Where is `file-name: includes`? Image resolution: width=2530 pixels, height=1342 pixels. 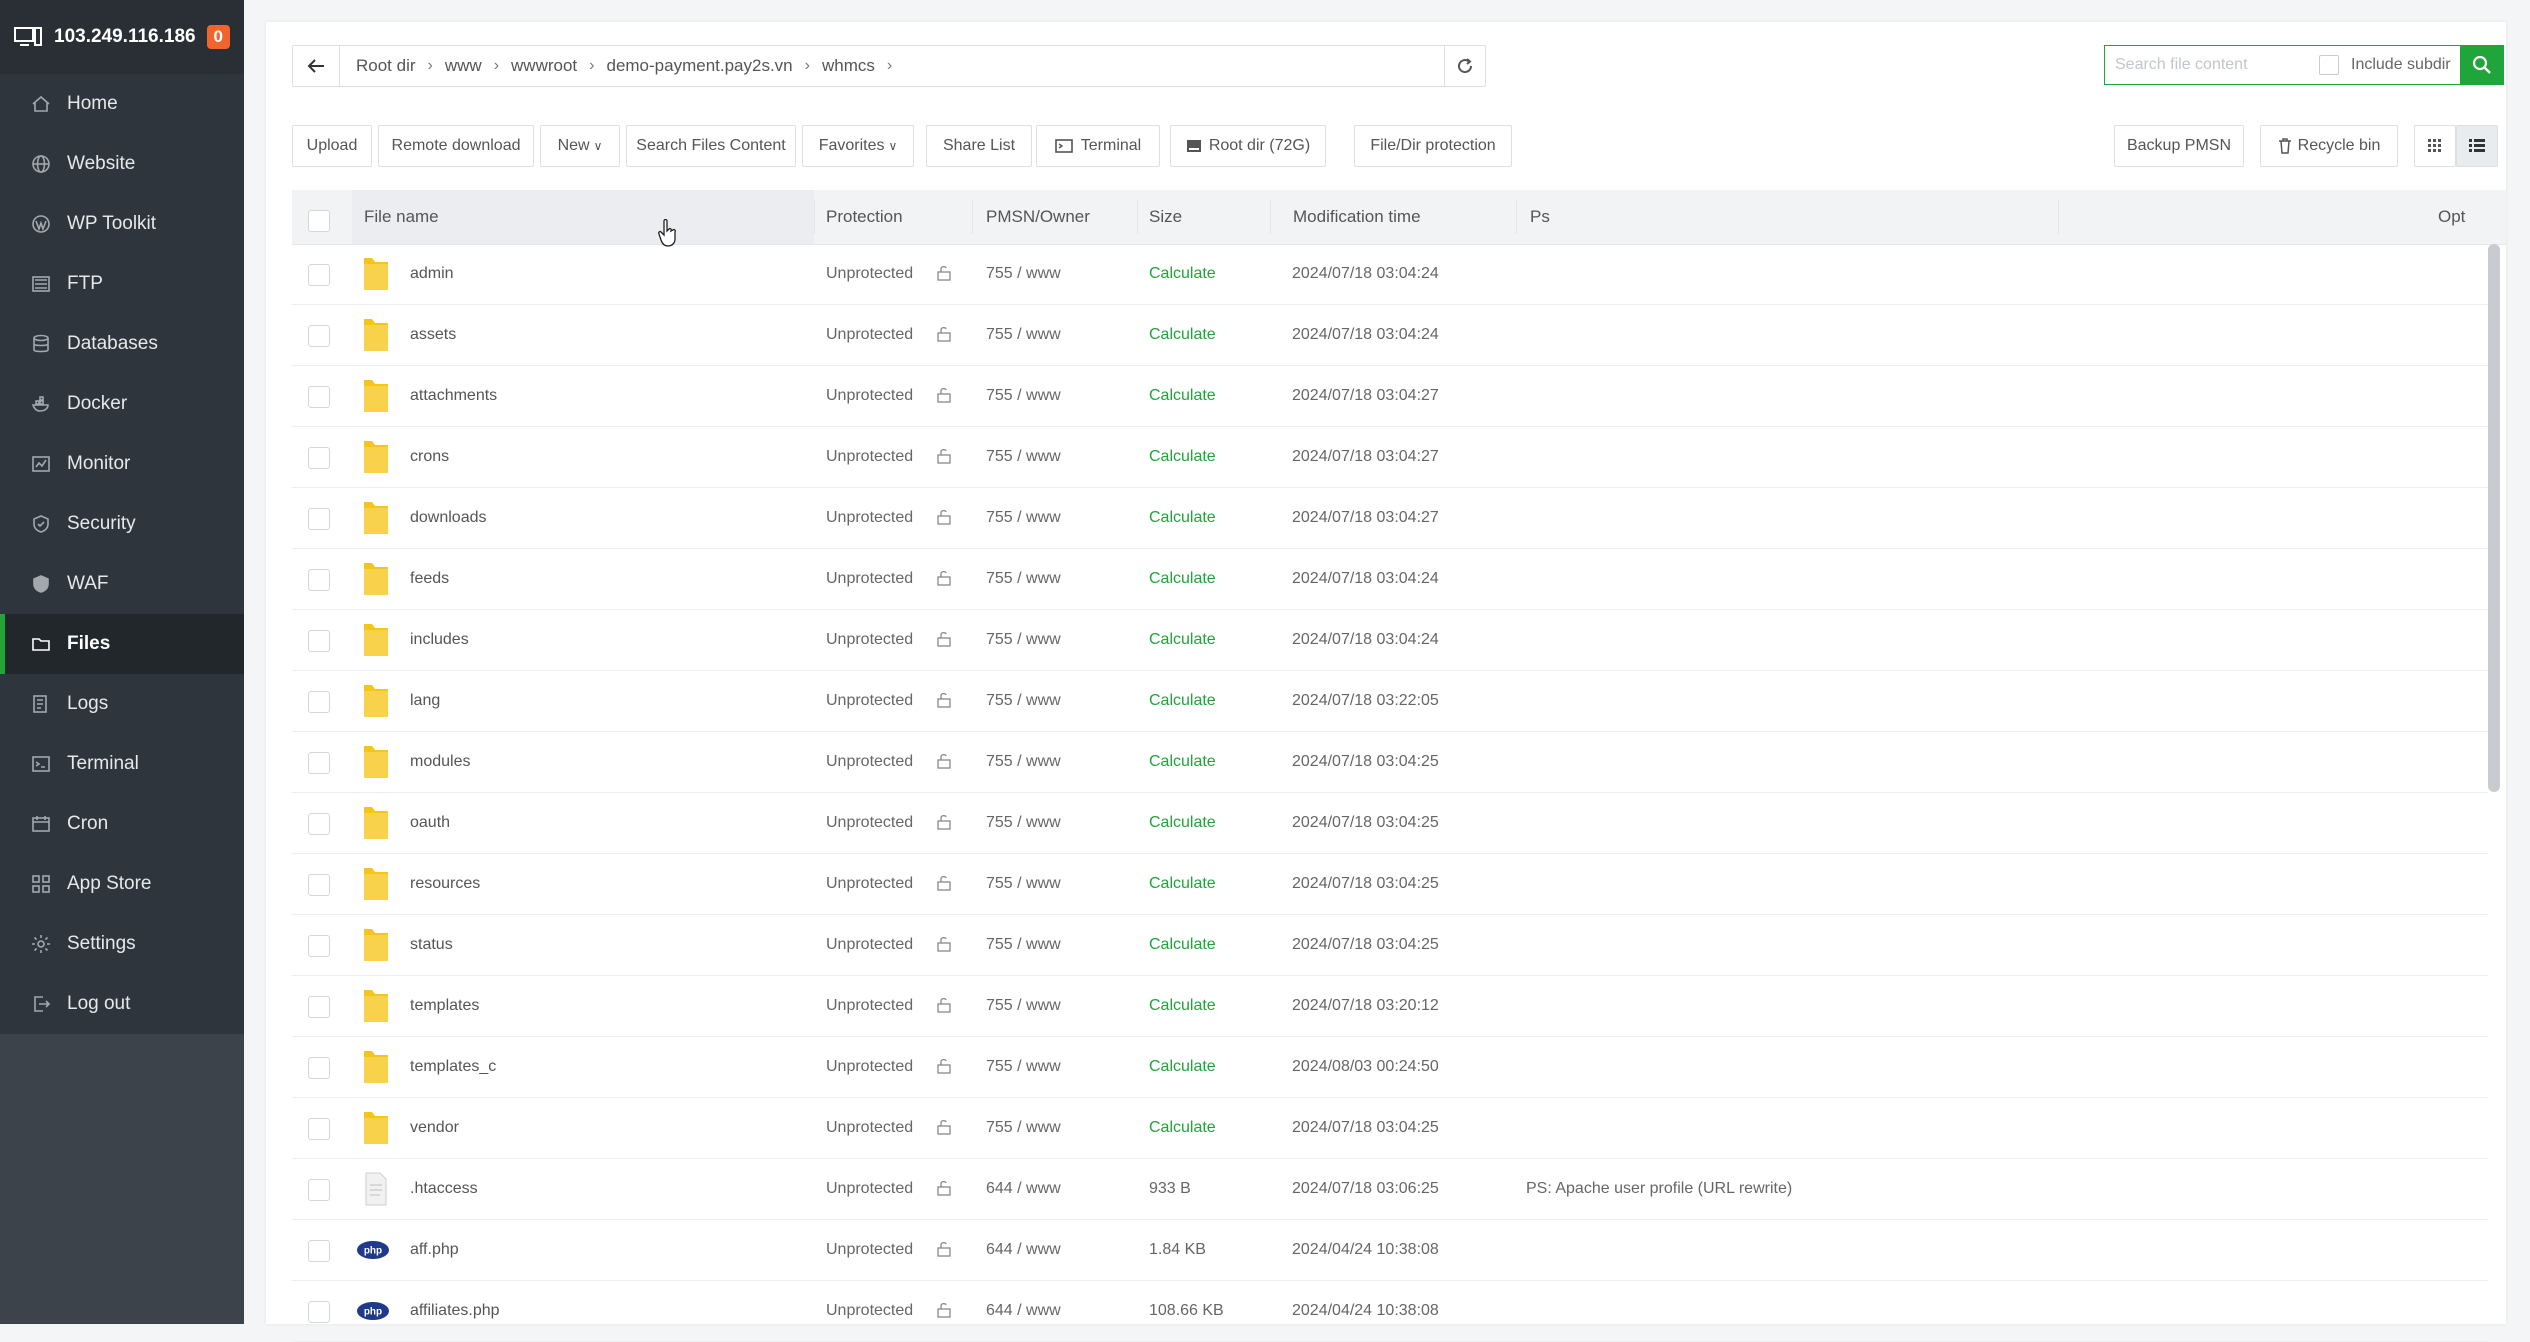
file-name: includes is located at coordinates (439, 640).